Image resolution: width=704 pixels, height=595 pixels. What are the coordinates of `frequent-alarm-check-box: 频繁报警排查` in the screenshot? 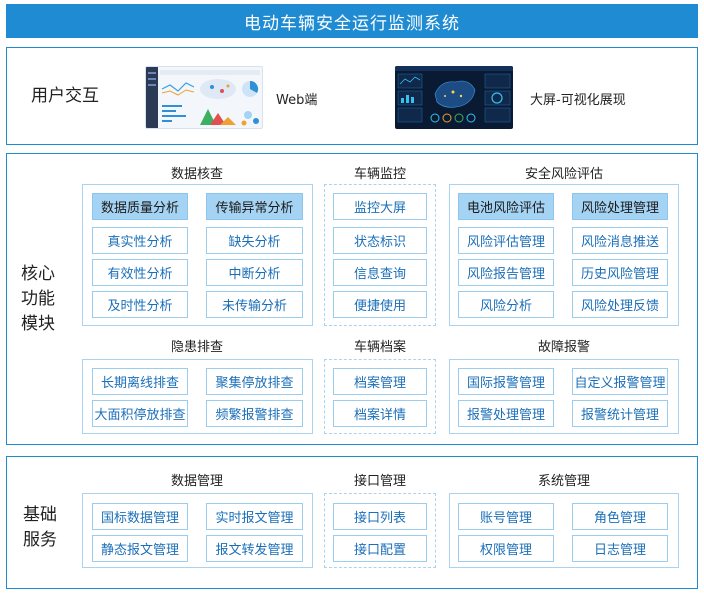 It's located at (254, 413).